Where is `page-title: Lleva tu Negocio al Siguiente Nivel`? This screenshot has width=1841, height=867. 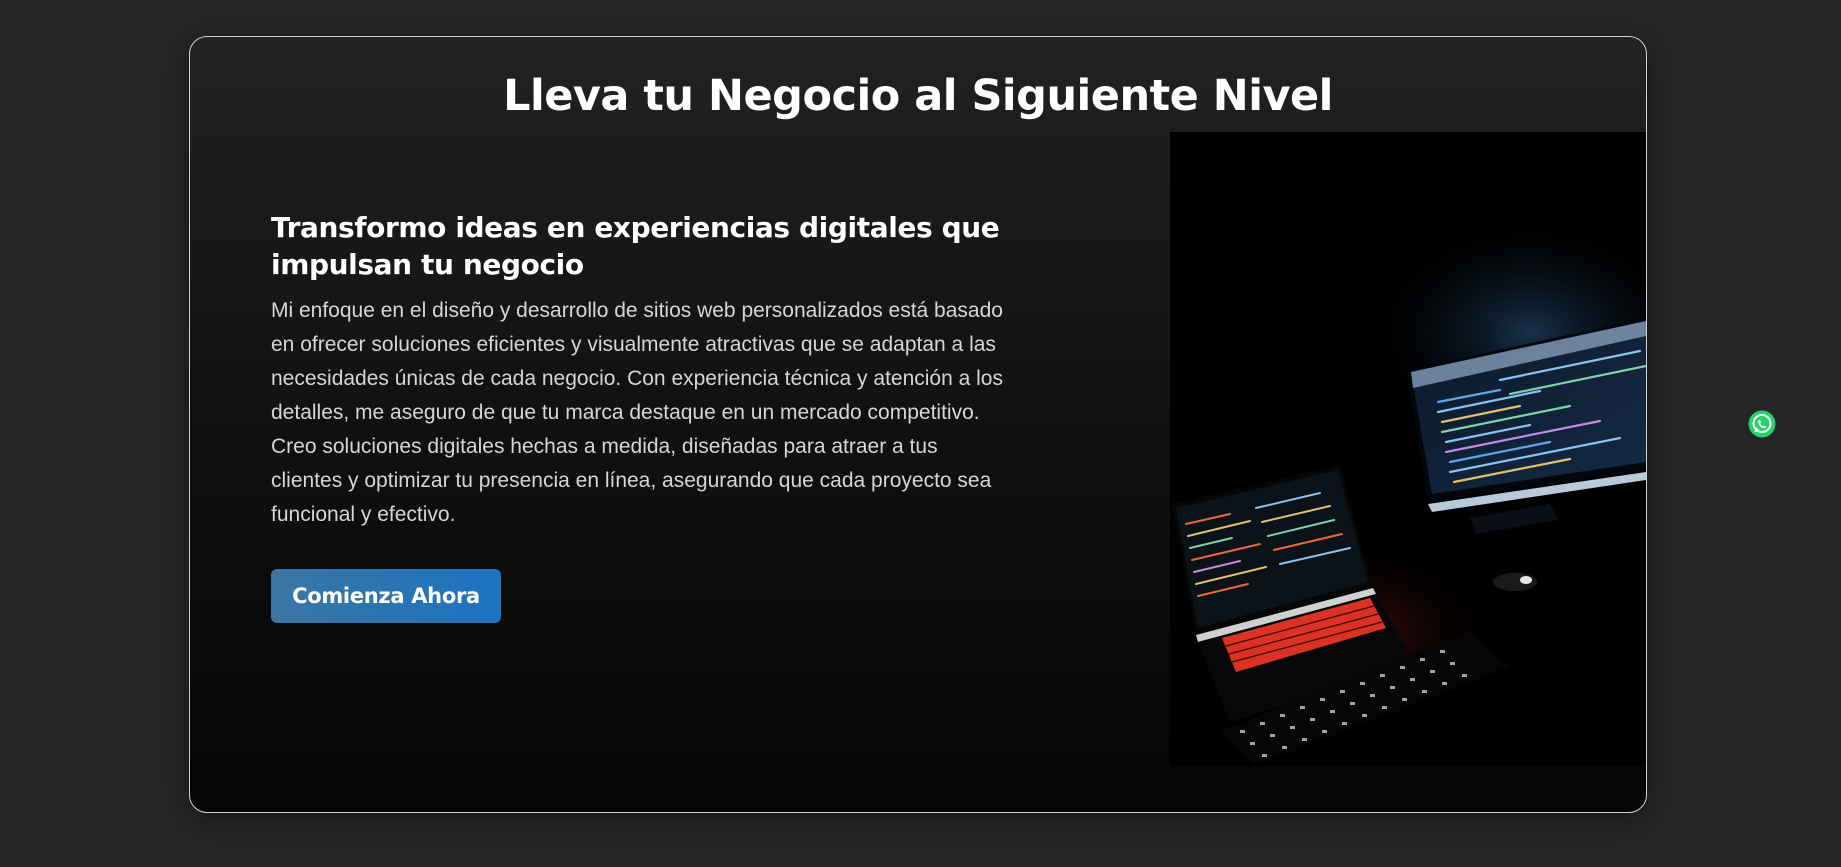 page-title: Lleva tu Negocio al Siguiente Nivel is located at coordinates (918, 96).